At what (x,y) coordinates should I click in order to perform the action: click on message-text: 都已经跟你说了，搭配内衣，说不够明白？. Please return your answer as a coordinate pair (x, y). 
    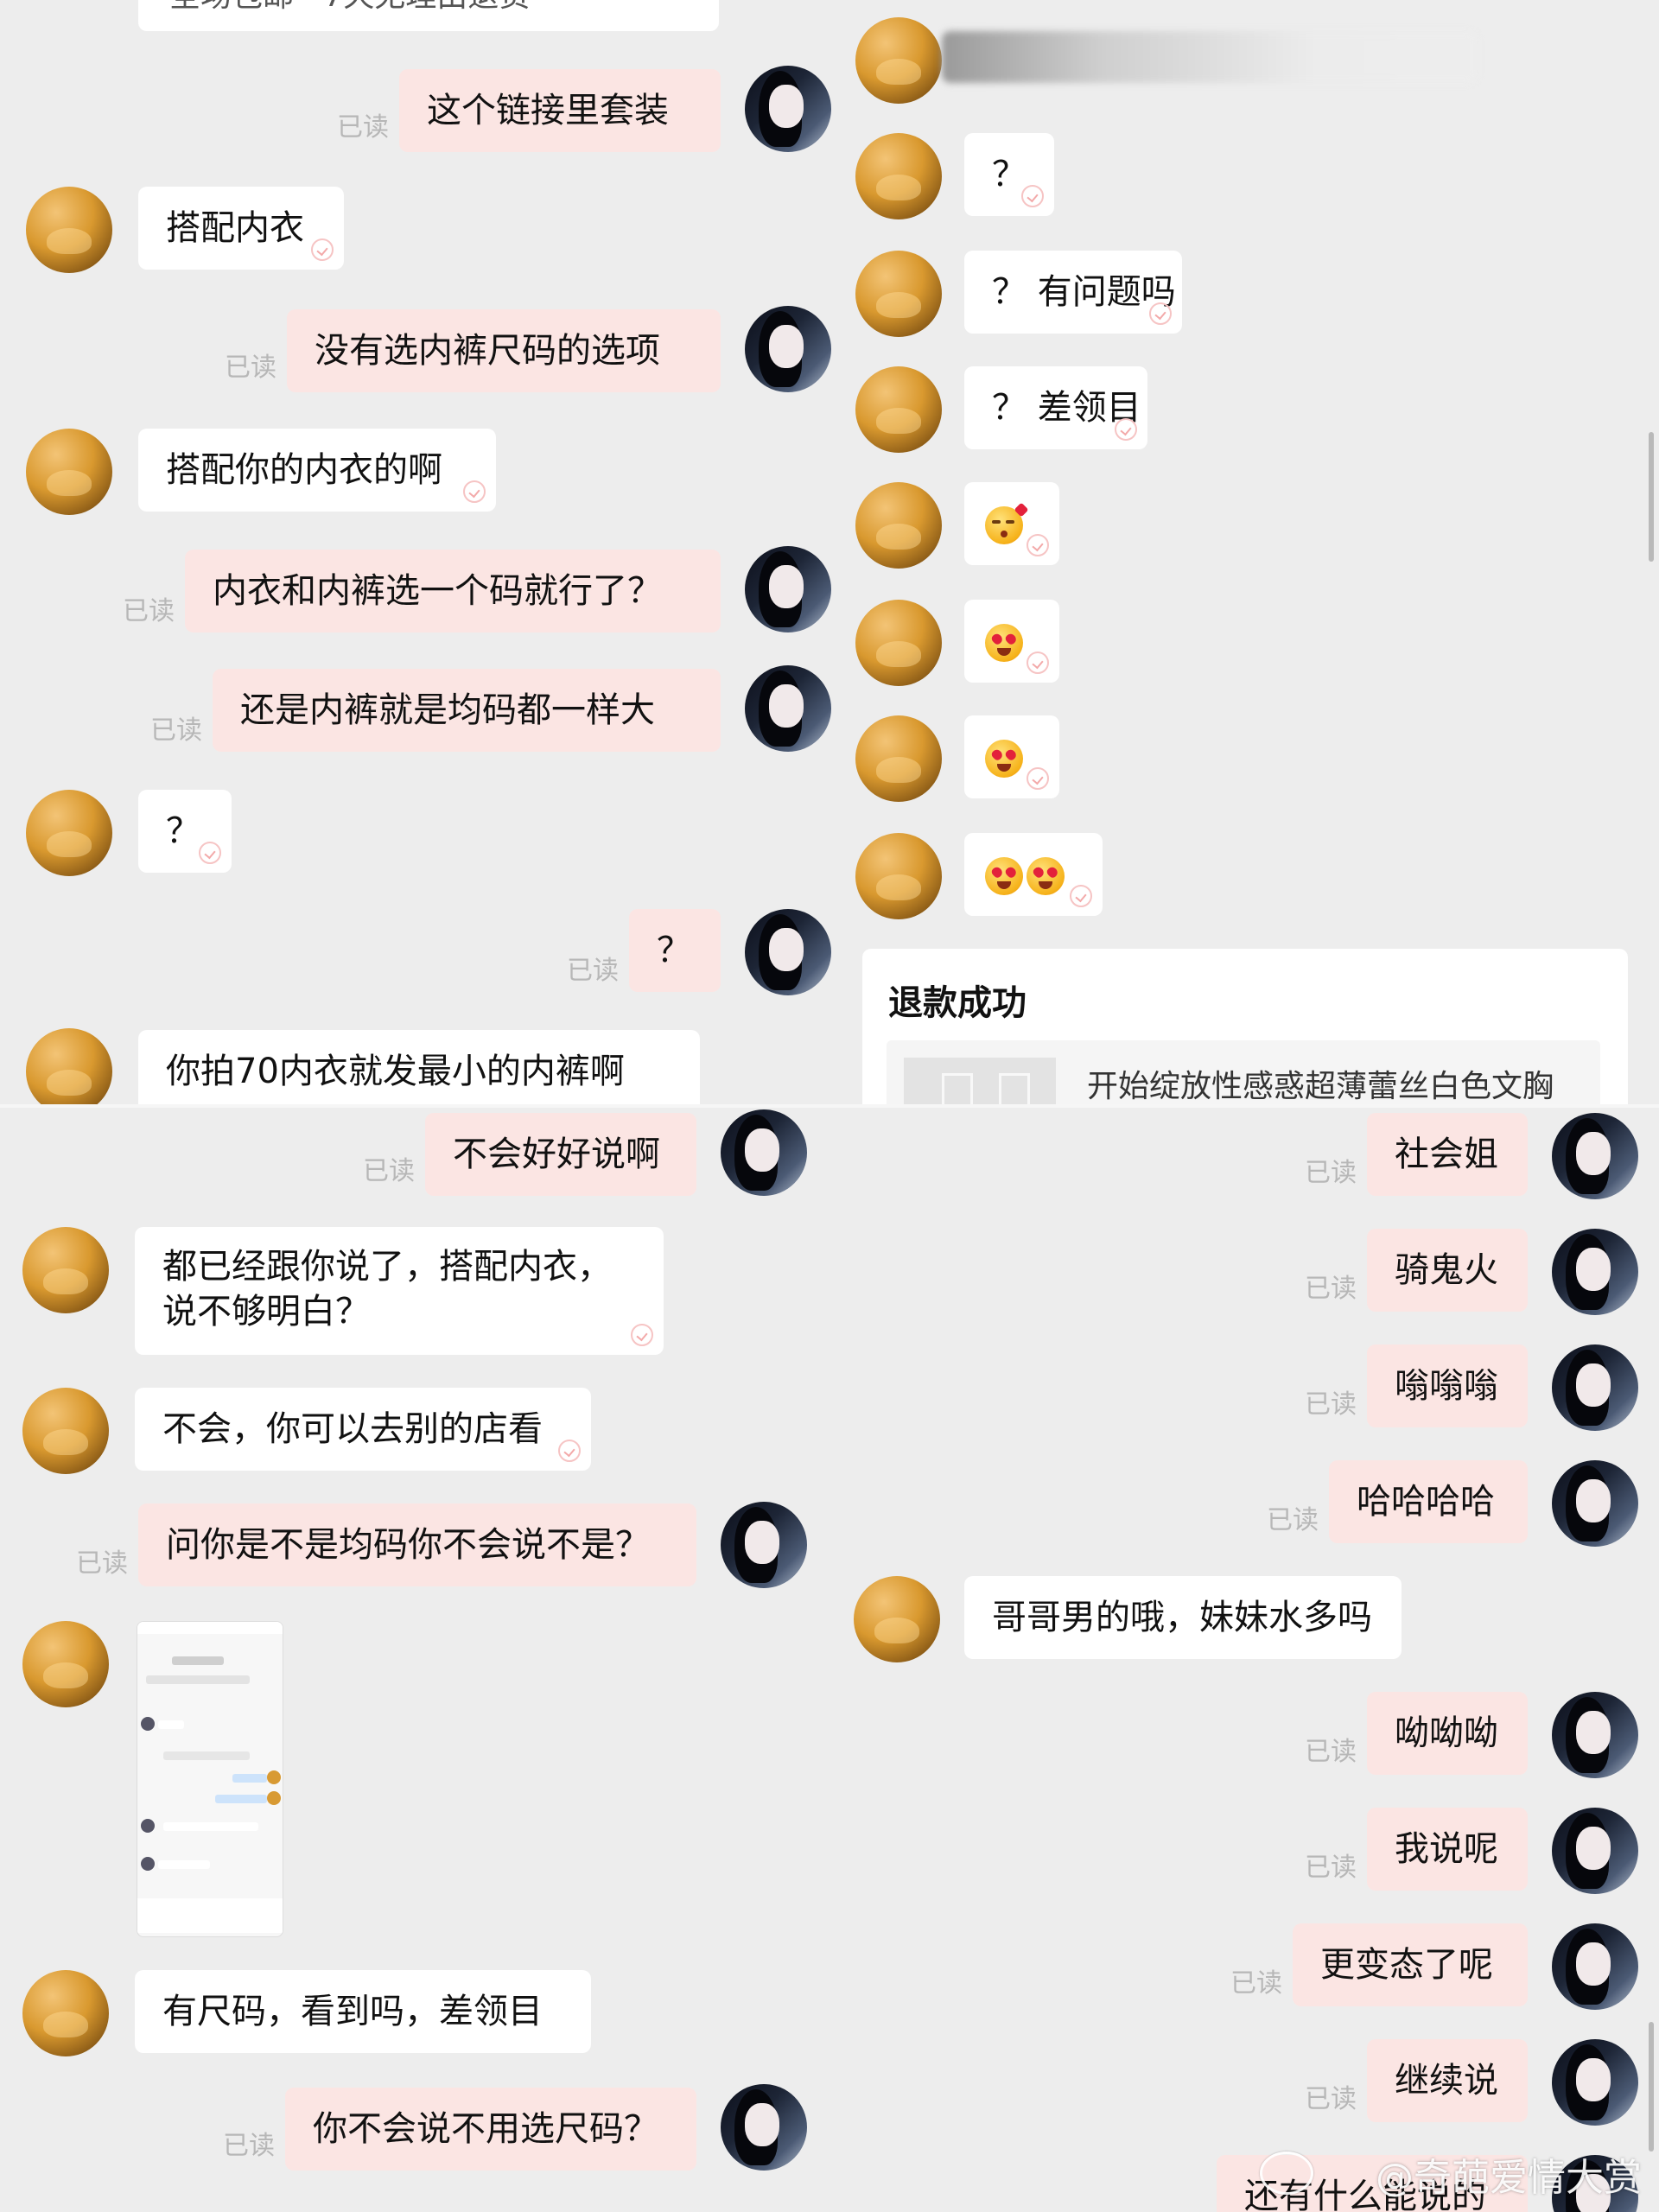
    Looking at the image, I should click on (387, 1289).